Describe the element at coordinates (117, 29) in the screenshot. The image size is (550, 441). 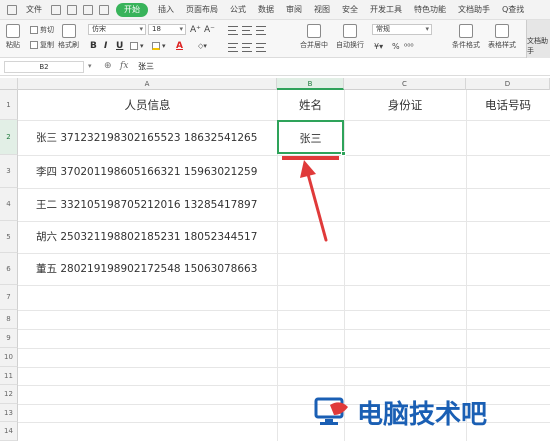
I see `font-name-select: 仿宋` at that location.